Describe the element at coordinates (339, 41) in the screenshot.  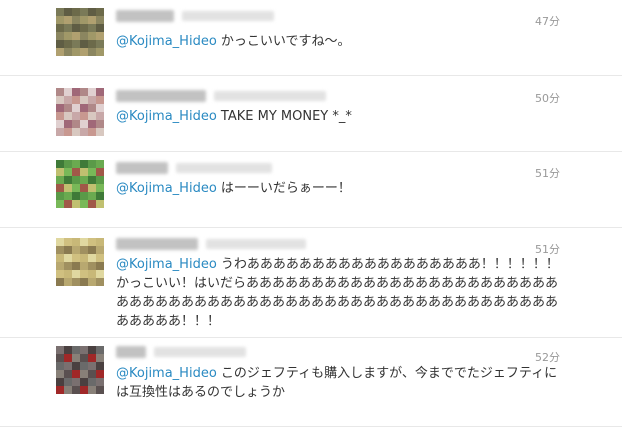
I see `tweet-text: @Kojima_Hideo かっこいいですね〜。` at that location.